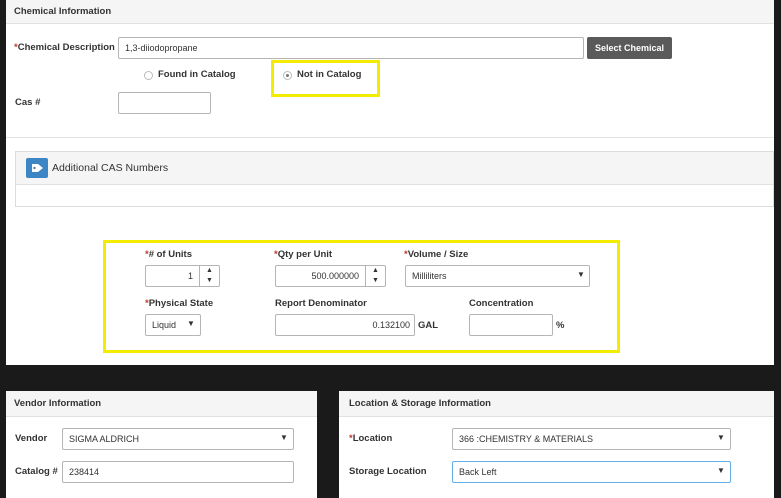 Image resolution: width=781 pixels, height=498 pixels. I want to click on vendor-value: SIGMA ALDRICH, so click(104, 439).